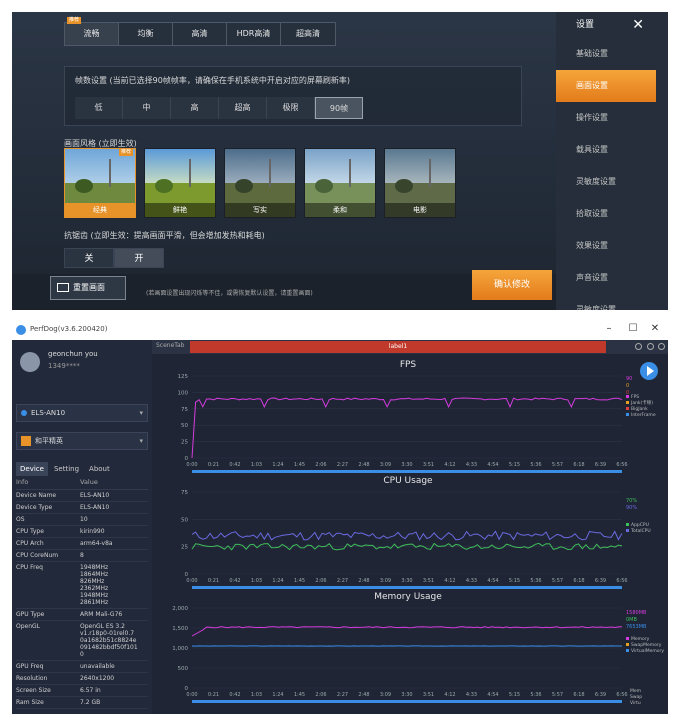  What do you see at coordinates (32, 469) in the screenshot?
I see `tab-device: Device` at bounding box center [32, 469].